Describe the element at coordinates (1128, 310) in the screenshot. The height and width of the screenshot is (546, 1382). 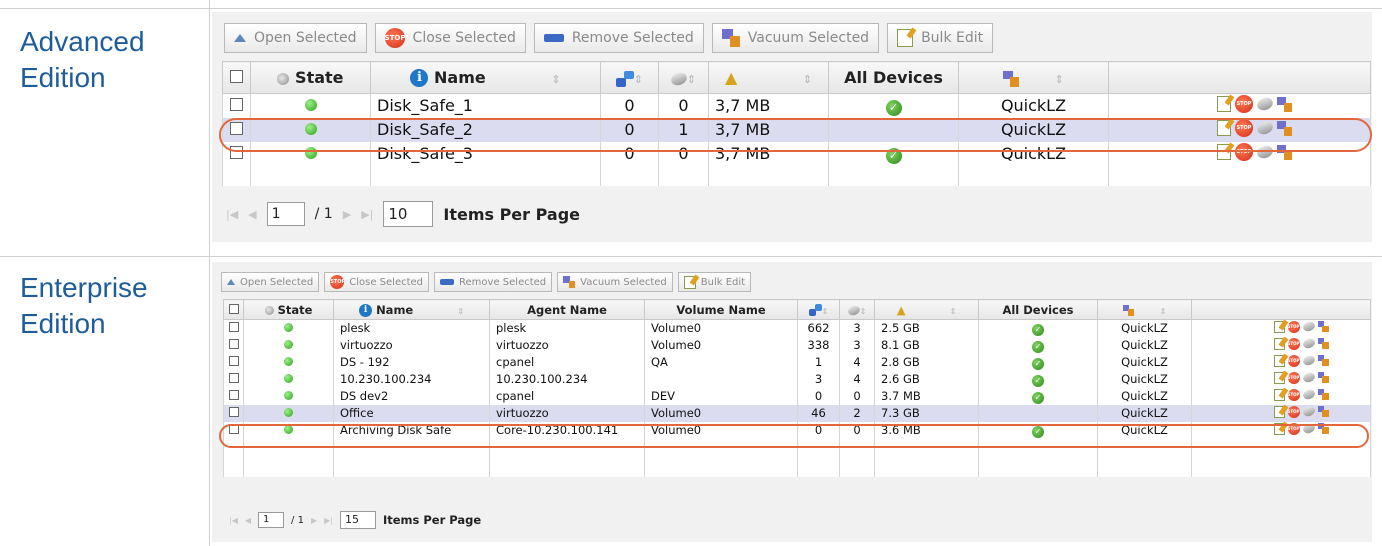
I see `compression-icon` at that location.